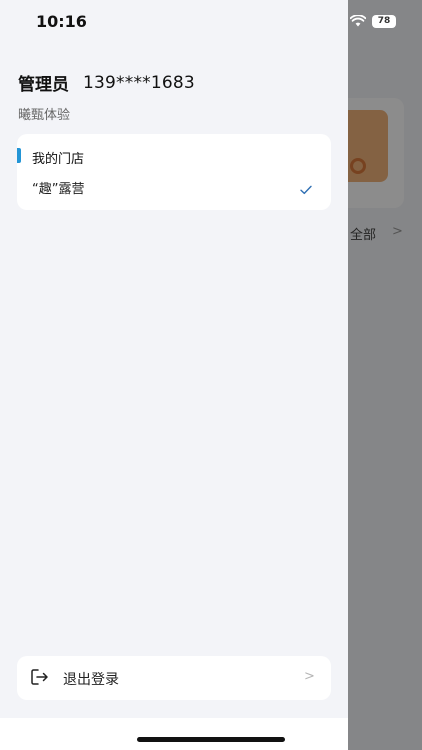  Describe the element at coordinates (43, 85) in the screenshot. I see `user-role: 管理员` at that location.